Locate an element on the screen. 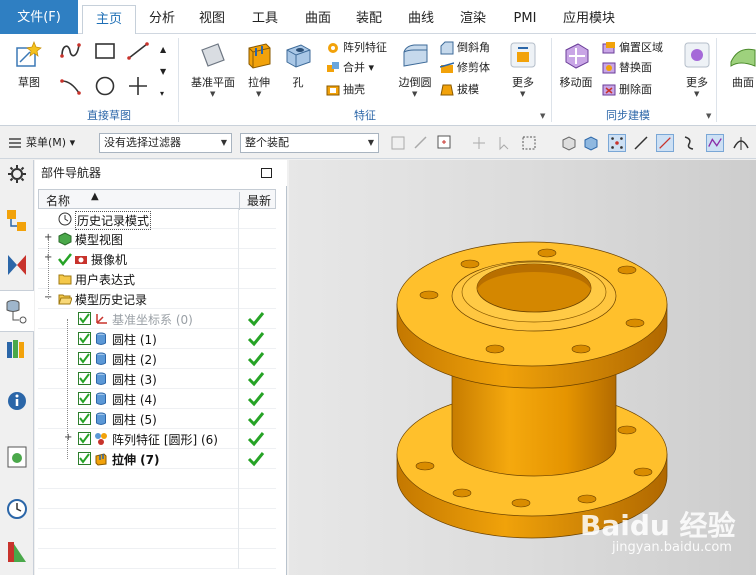 This screenshot has width=756, height=575. feature-group-dropdown-icon: ▼ is located at coordinates (542, 116).